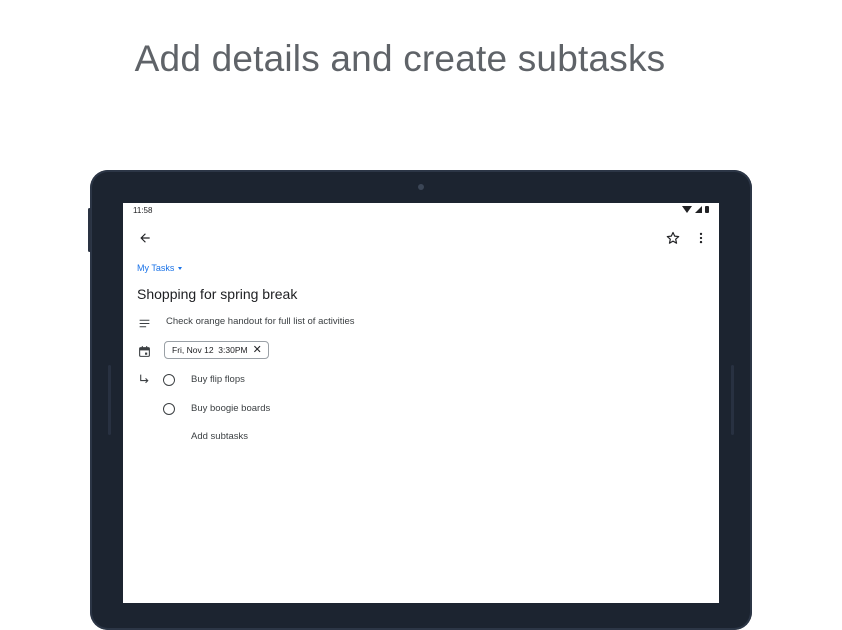  What do you see at coordinates (219, 436) in the screenshot?
I see `add-subtasks-button: Add subtasks` at bounding box center [219, 436].